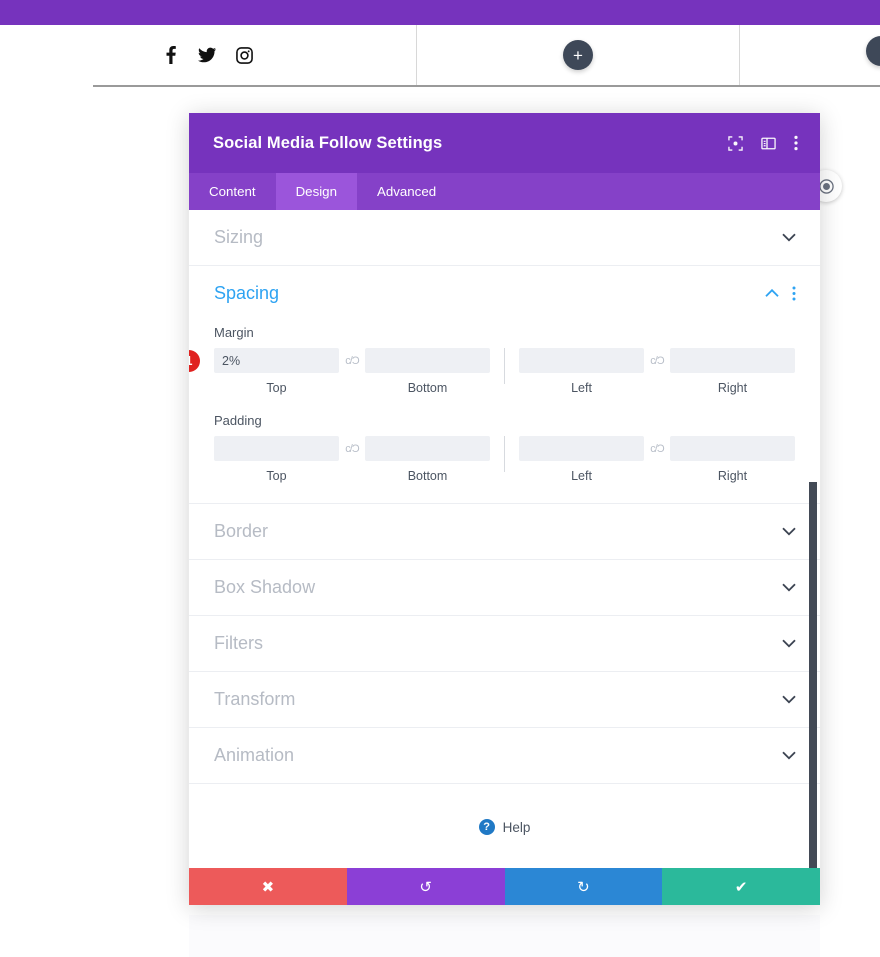 The width and height of the screenshot is (880, 957). I want to click on section-transform-header: Transform, so click(504, 699).